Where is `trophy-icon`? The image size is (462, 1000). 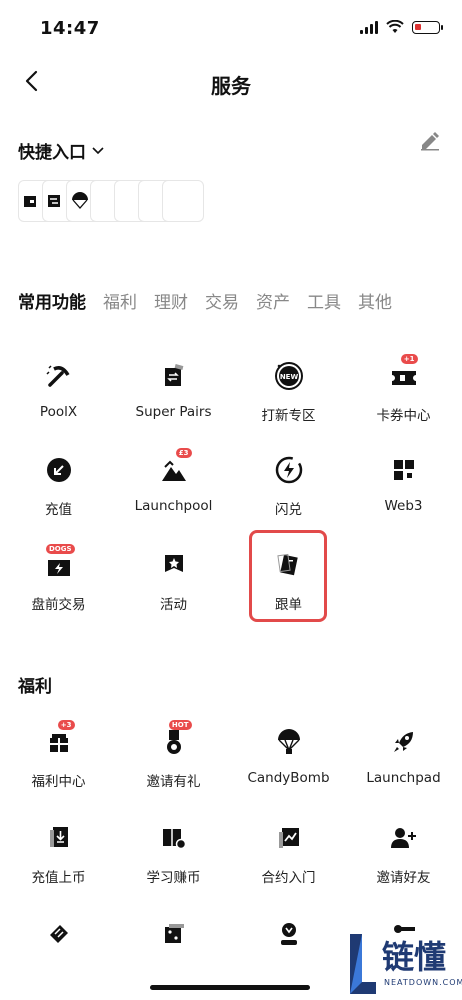 trophy-icon is located at coordinates (289, 934).